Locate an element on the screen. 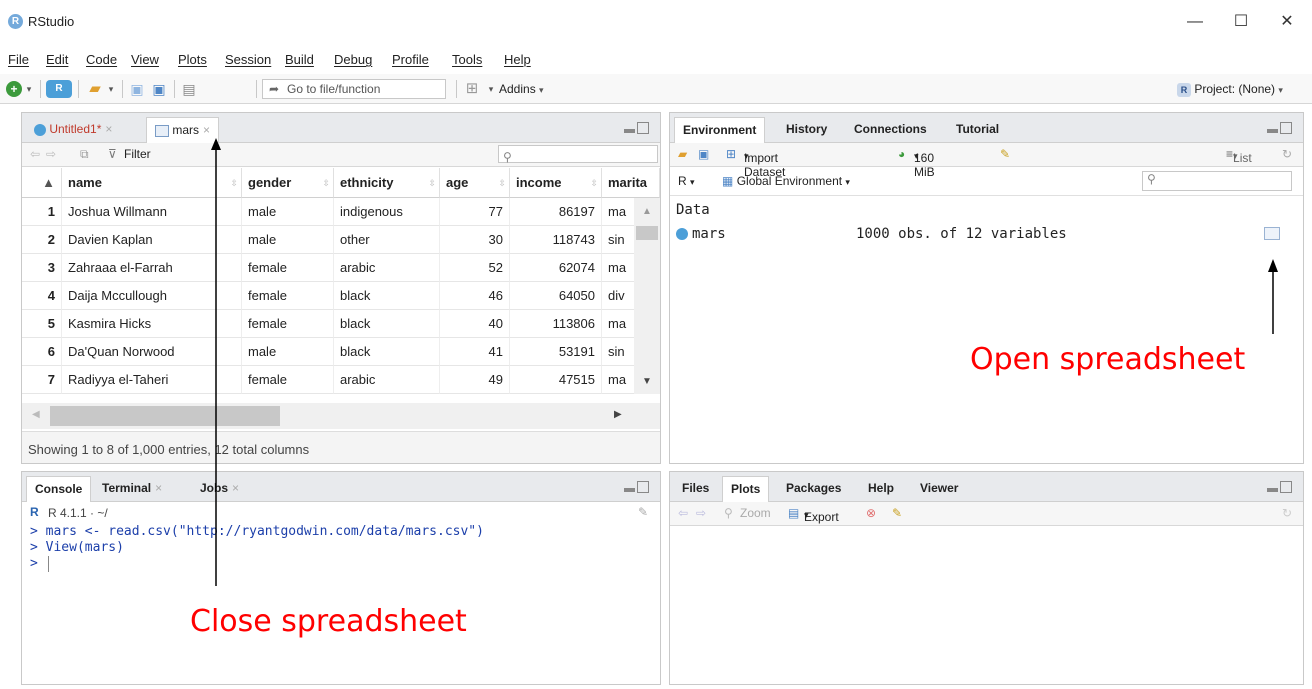 The height and width of the screenshot is (689, 1312). save-all-icon: ▣ is located at coordinates (159, 89).